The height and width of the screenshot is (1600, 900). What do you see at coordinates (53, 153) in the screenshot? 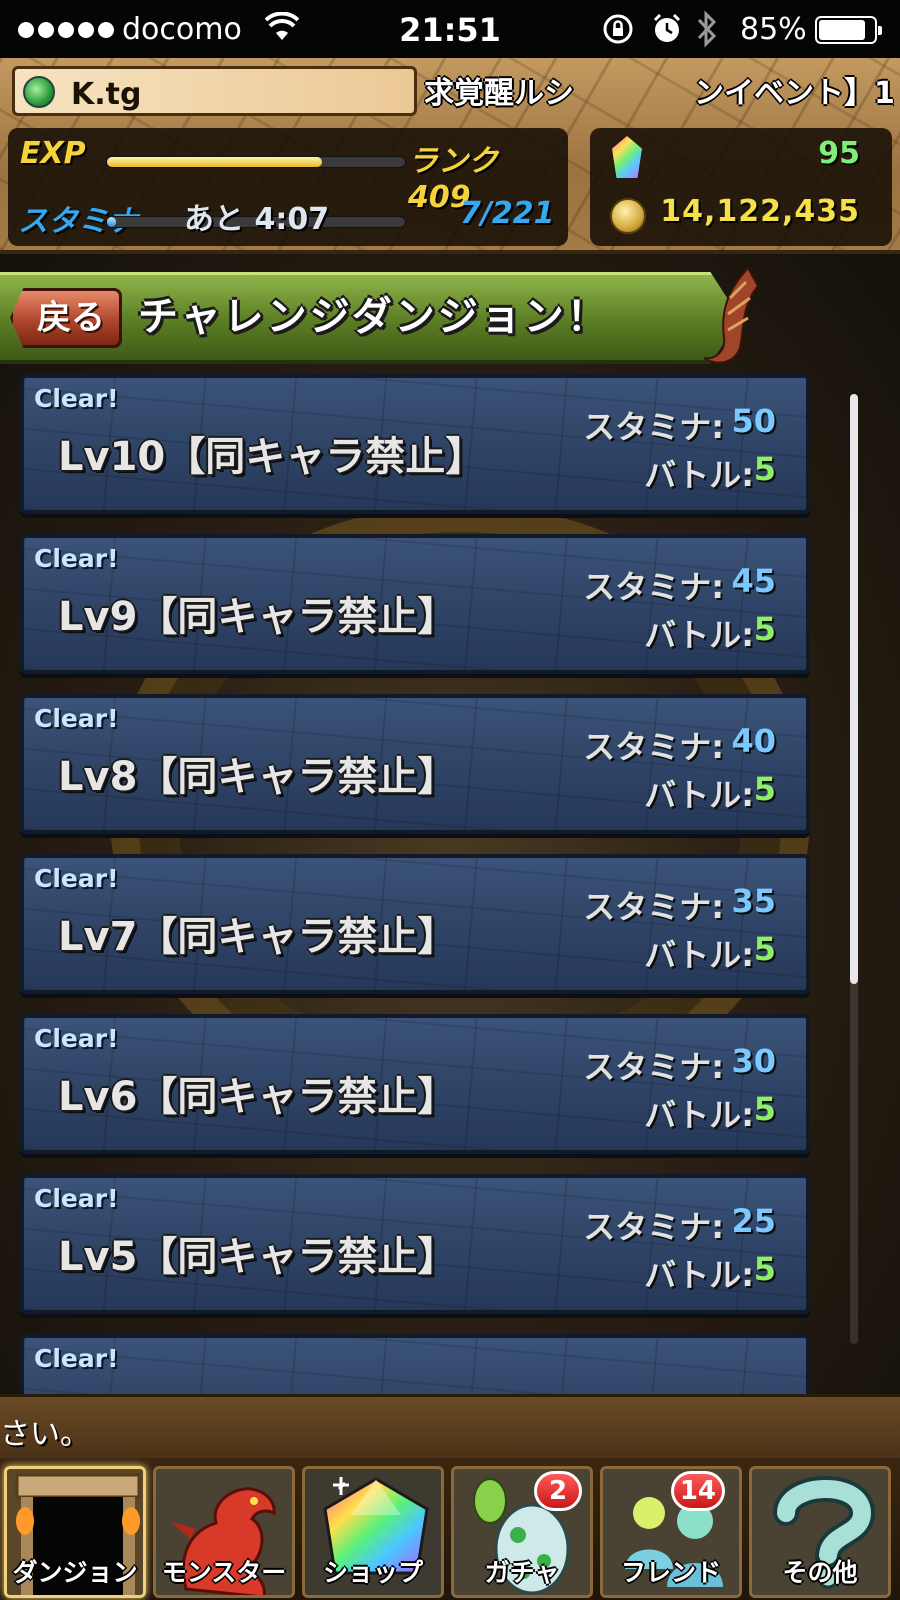
I see `exp-label: EXP` at bounding box center [53, 153].